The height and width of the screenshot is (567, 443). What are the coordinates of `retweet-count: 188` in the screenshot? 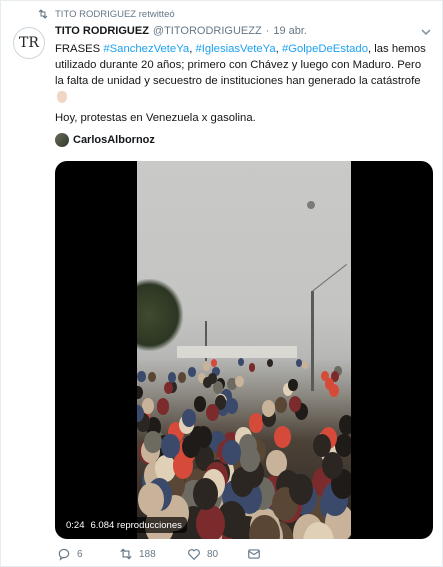 It's located at (147, 554).